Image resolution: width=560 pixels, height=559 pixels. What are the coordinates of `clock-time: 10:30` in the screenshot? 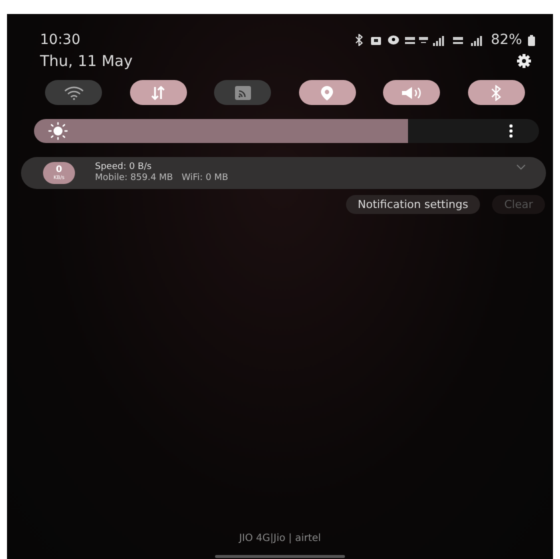 It's located at (60, 40).